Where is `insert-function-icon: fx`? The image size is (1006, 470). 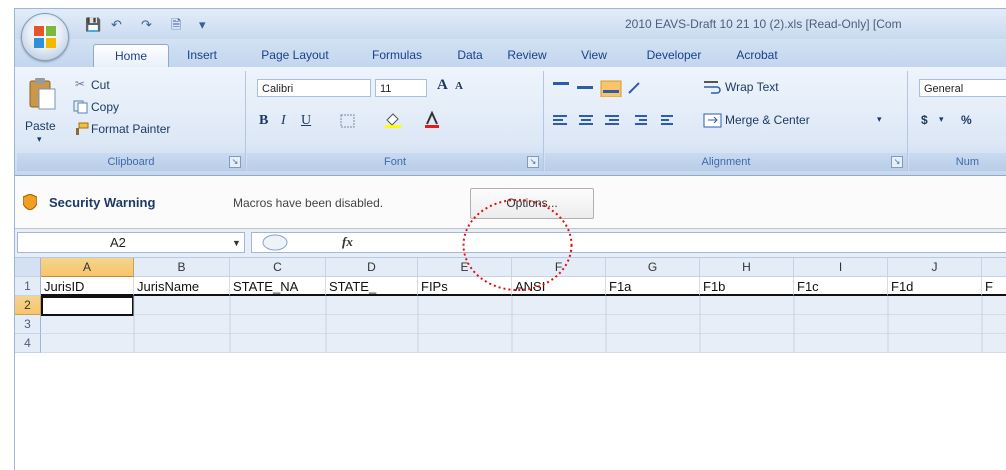 insert-function-icon: fx is located at coordinates (347, 242).